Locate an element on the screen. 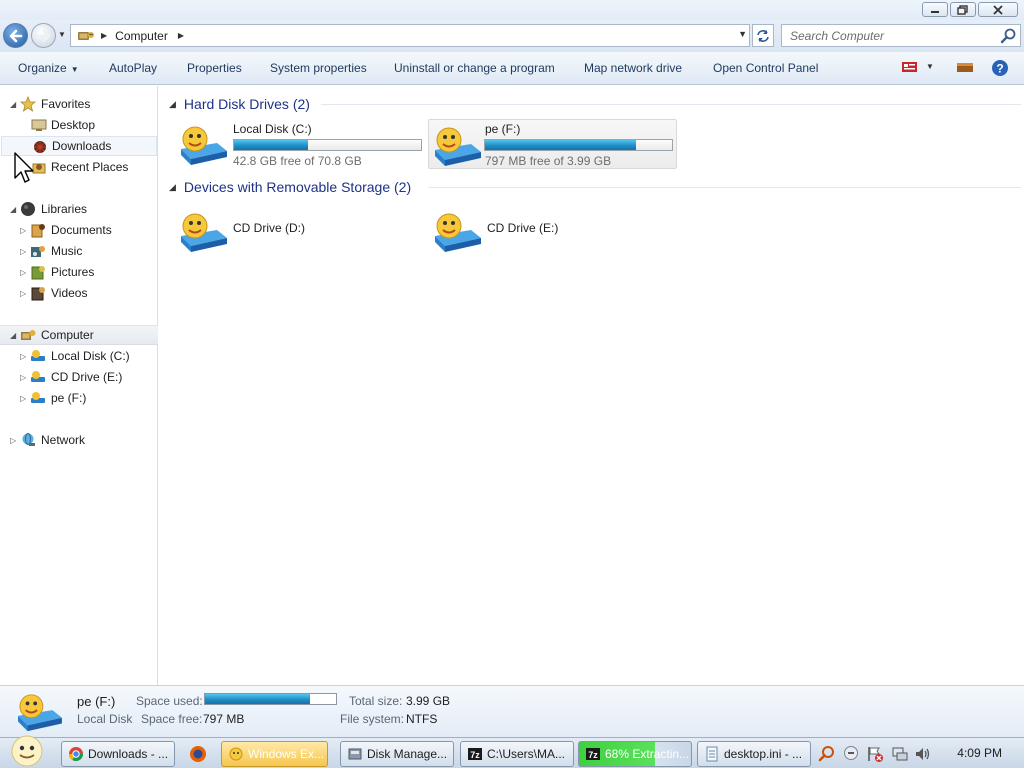 The image size is (1024, 768). sidebar-item-documents: ▷ Documents is located at coordinates (79, 230).